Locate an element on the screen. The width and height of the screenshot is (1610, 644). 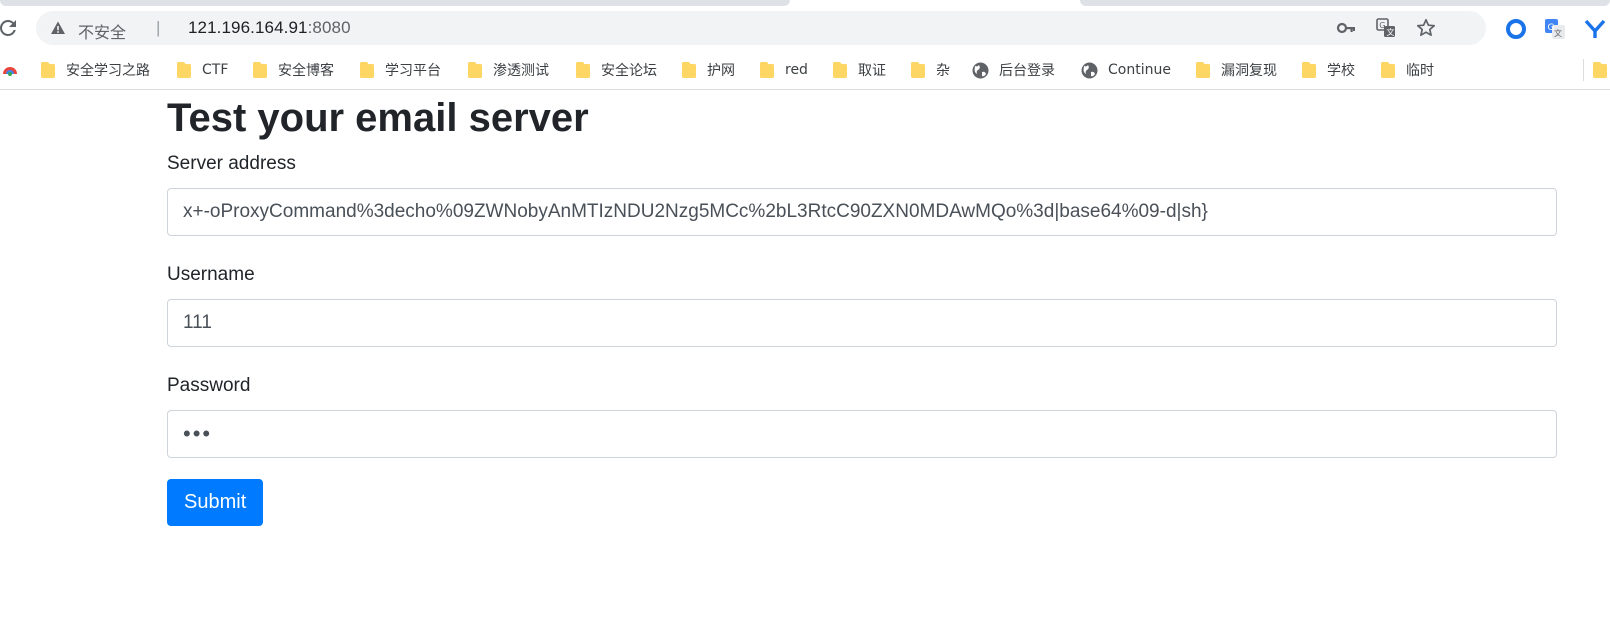
bookmark-label: 护网 is located at coordinates (721, 71).